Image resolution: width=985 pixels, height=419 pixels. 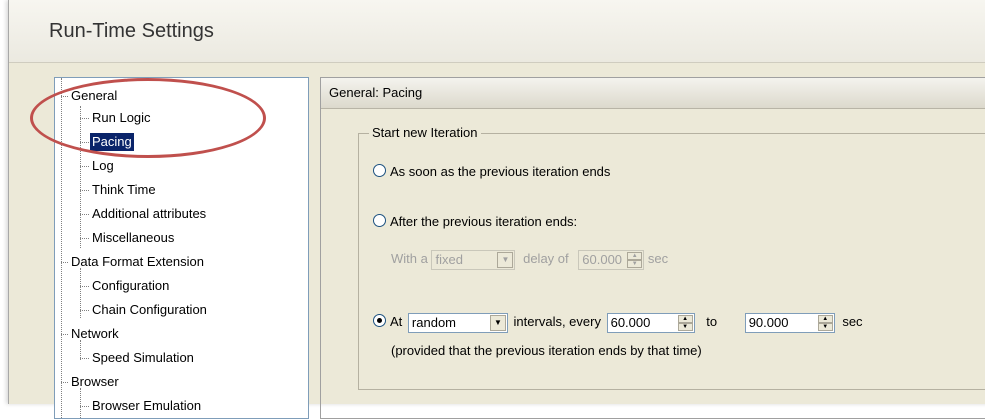 I want to click on tree-item-network: Network, so click(x=95, y=334).